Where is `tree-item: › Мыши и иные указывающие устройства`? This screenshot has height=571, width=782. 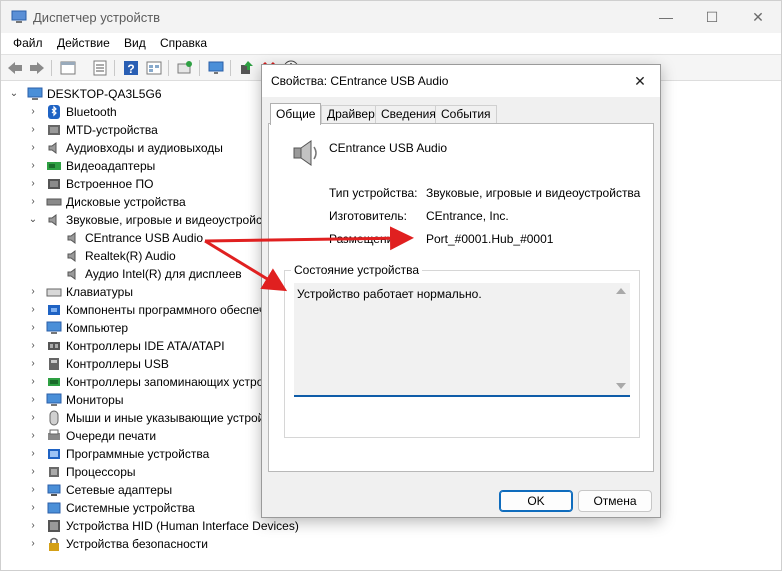 tree-item: › Мыши и иные указывающие устройства is located at coordinates (145, 418).